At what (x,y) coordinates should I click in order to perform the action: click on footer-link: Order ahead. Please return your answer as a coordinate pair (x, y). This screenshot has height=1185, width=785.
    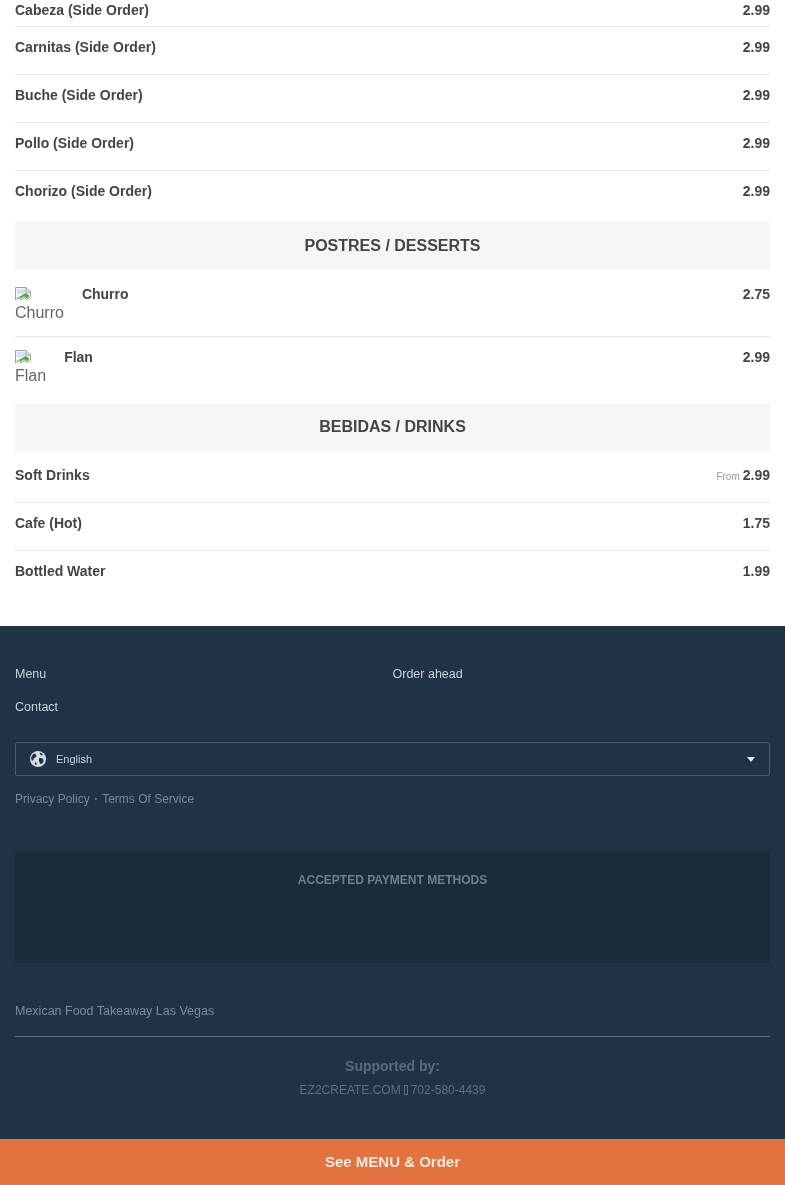
    Looking at the image, I should click on (427, 674).